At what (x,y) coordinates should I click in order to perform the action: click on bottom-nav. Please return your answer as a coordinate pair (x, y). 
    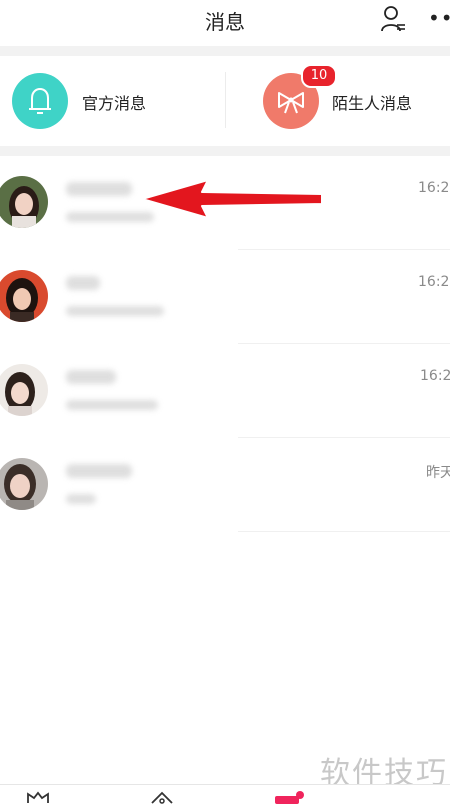
    Looking at the image, I should click on (225, 794).